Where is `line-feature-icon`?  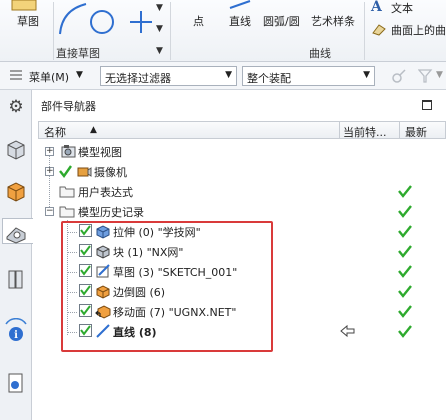 line-feature-icon is located at coordinates (103, 331).